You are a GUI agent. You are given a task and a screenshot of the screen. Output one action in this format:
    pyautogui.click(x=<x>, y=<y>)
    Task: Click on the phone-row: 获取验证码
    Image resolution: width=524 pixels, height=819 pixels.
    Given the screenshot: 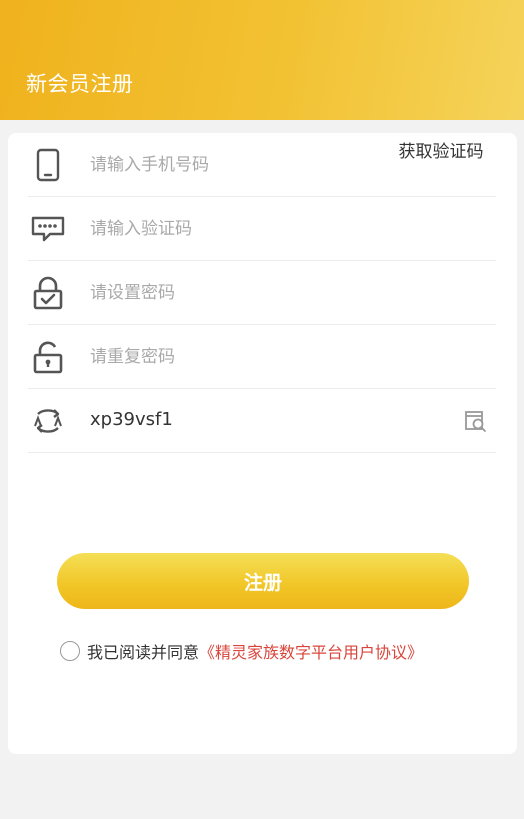 What is the action you would take?
    pyautogui.click(x=262, y=165)
    